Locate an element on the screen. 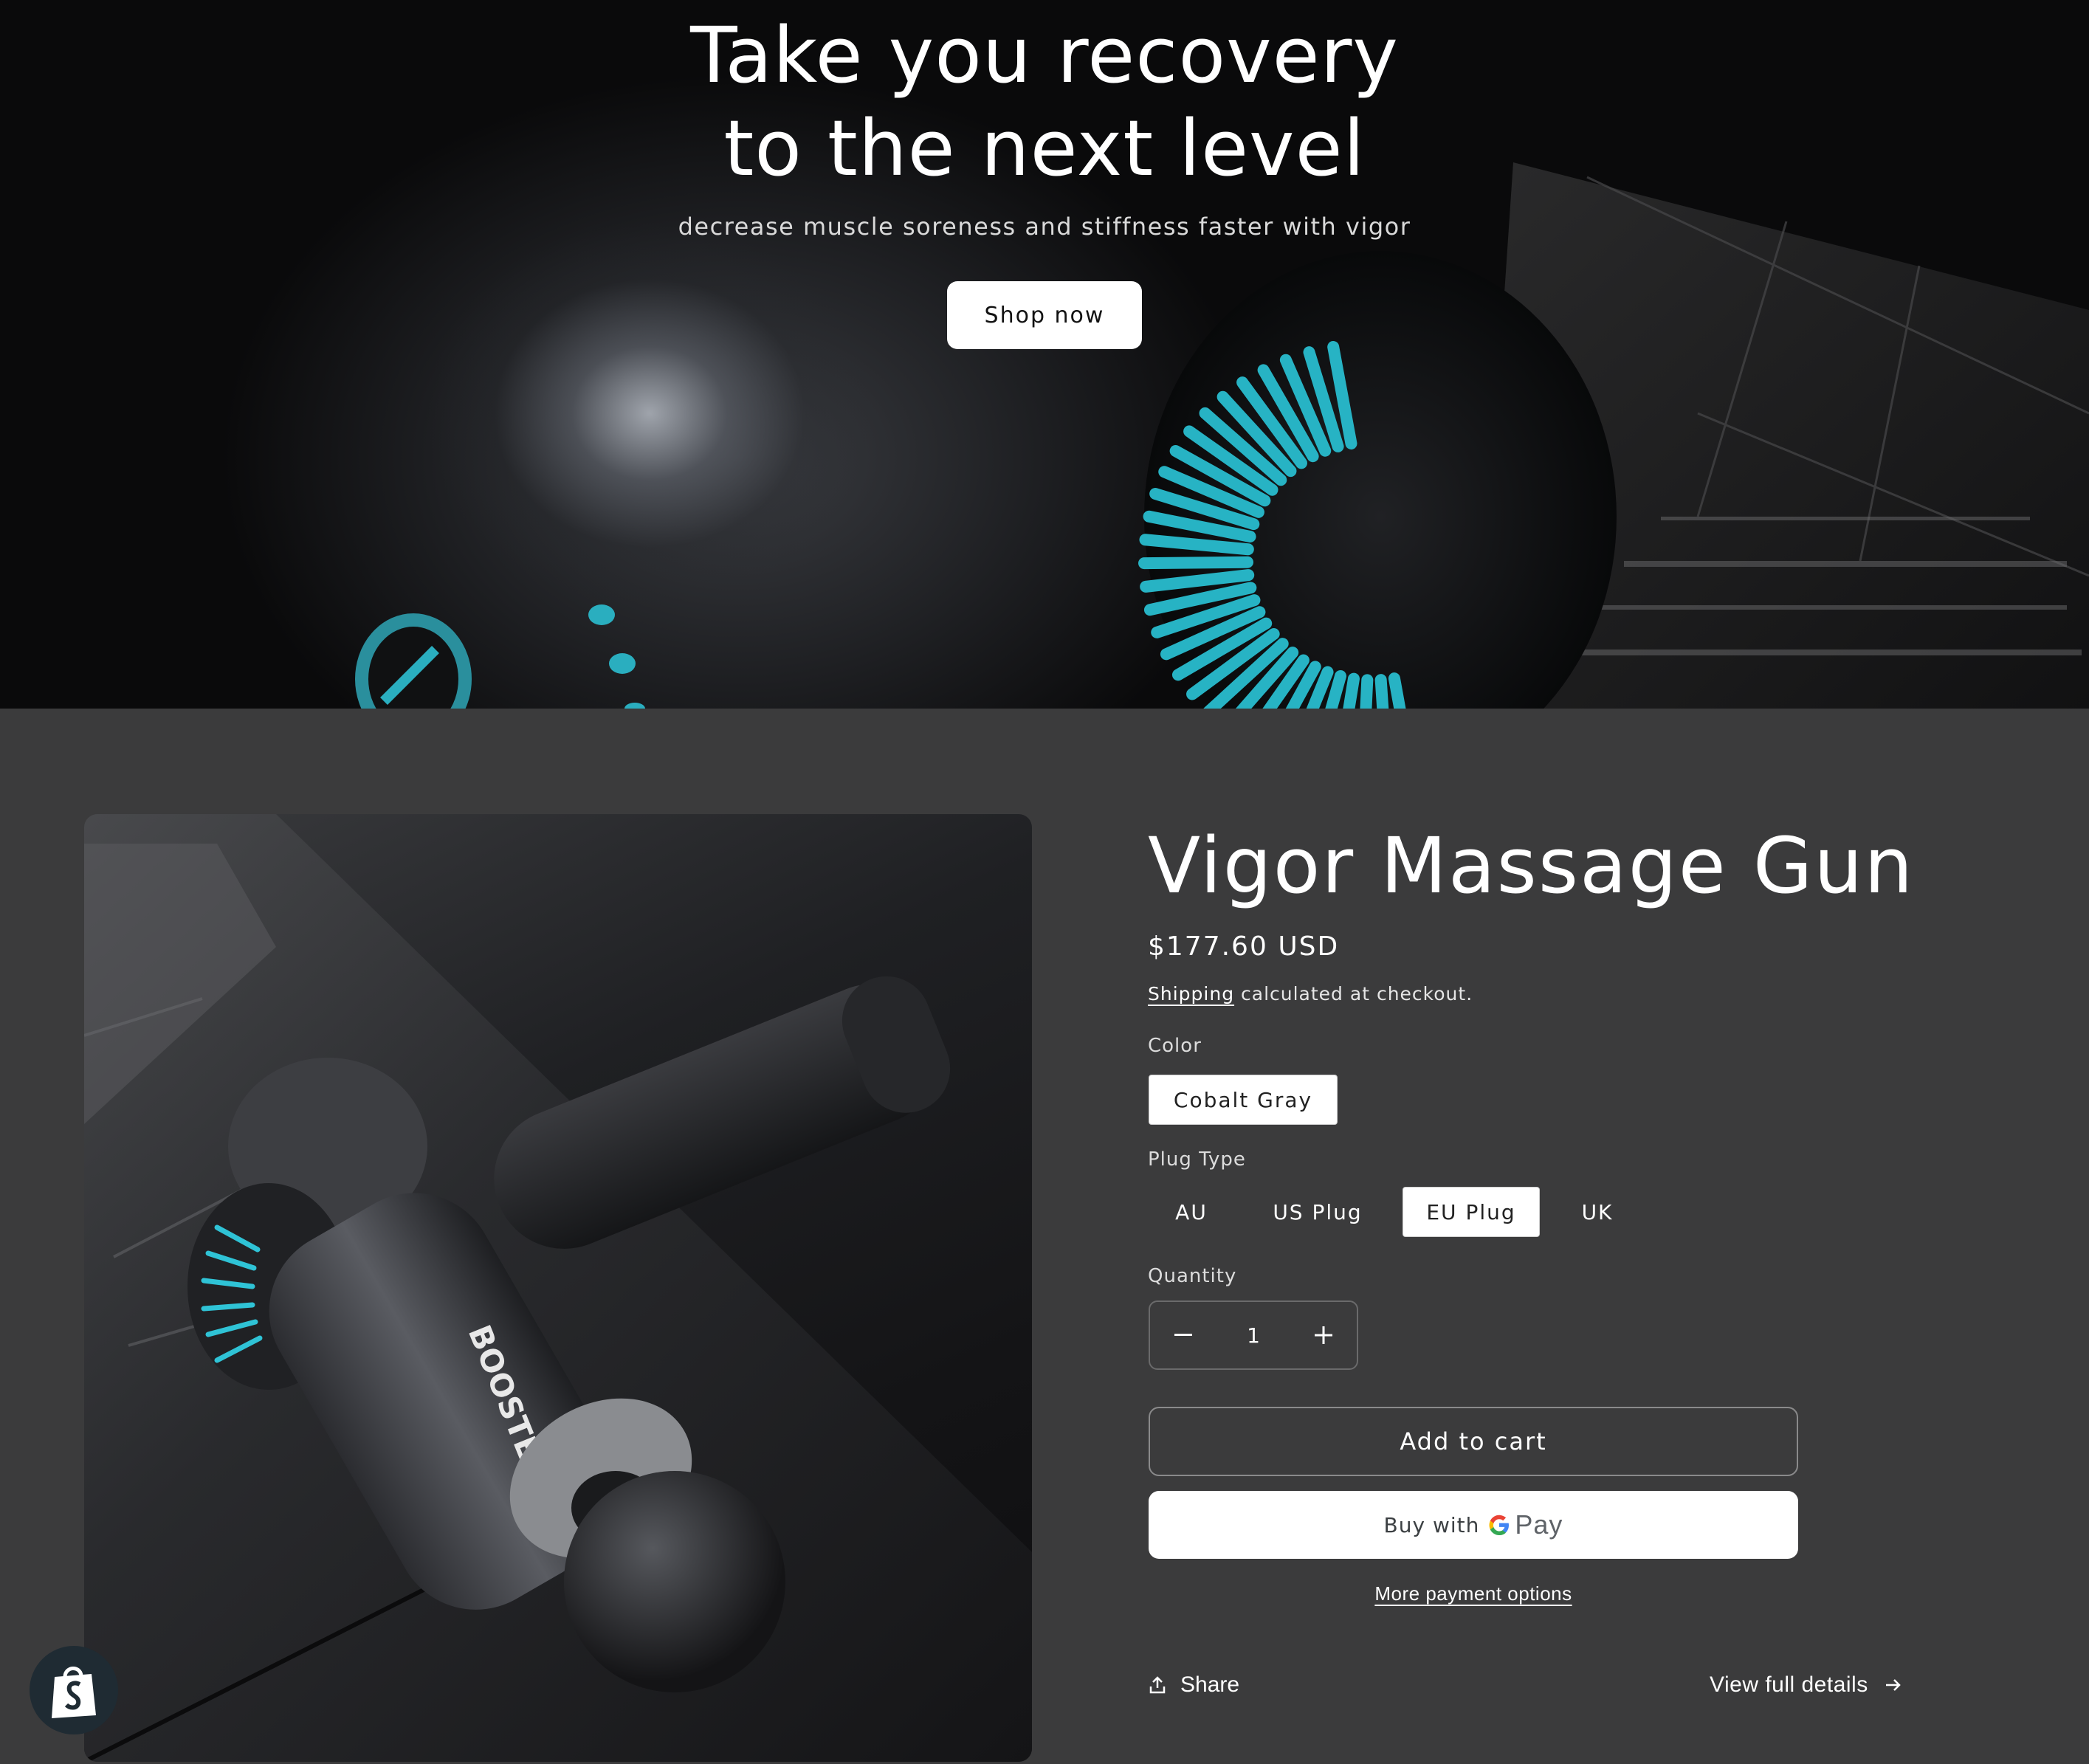  color-label: Color is located at coordinates (1175, 1046).